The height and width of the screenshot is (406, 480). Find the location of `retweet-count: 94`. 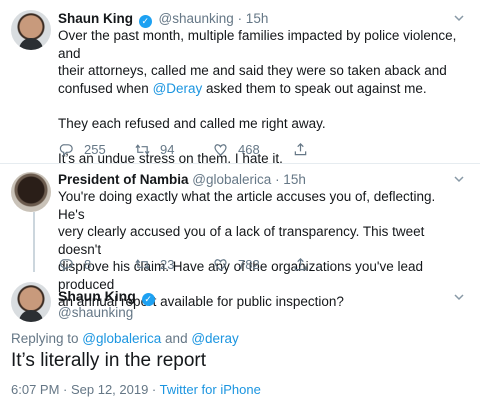

retweet-count: 94 is located at coordinates (167, 149).